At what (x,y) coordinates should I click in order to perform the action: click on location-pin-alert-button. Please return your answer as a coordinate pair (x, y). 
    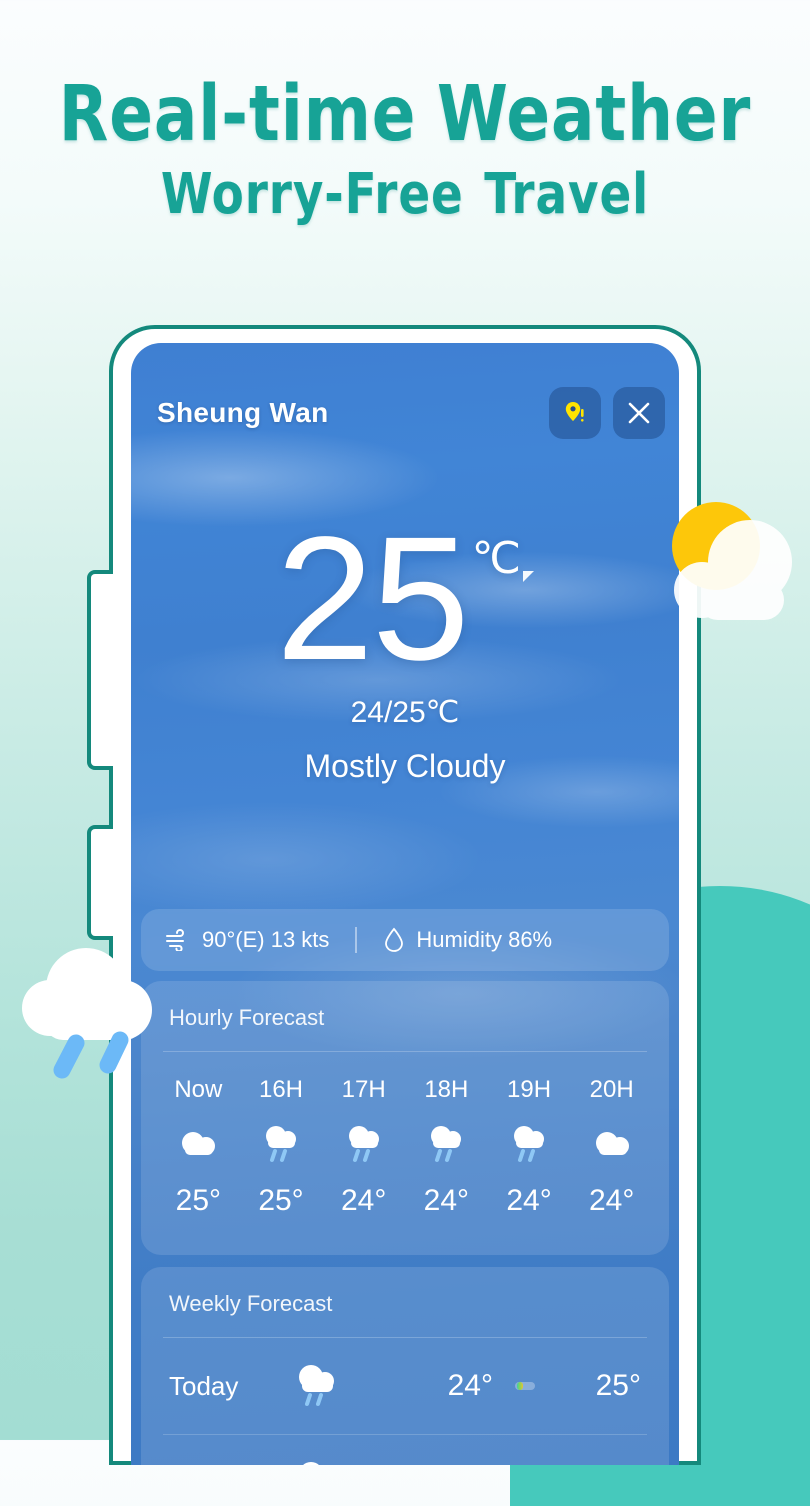
    Looking at the image, I should click on (575, 413).